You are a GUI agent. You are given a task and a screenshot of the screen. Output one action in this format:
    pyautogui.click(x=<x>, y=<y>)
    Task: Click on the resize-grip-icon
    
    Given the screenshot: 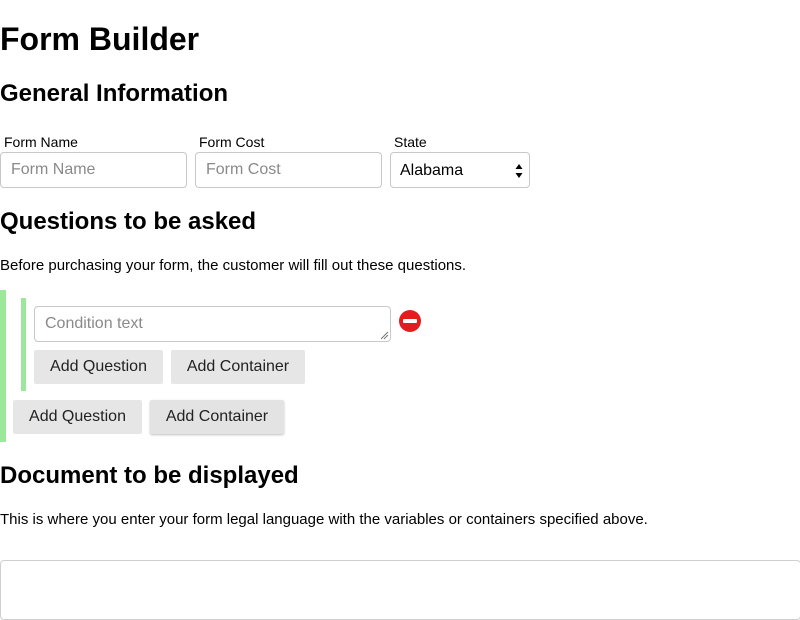 What is the action you would take?
    pyautogui.click(x=384, y=335)
    